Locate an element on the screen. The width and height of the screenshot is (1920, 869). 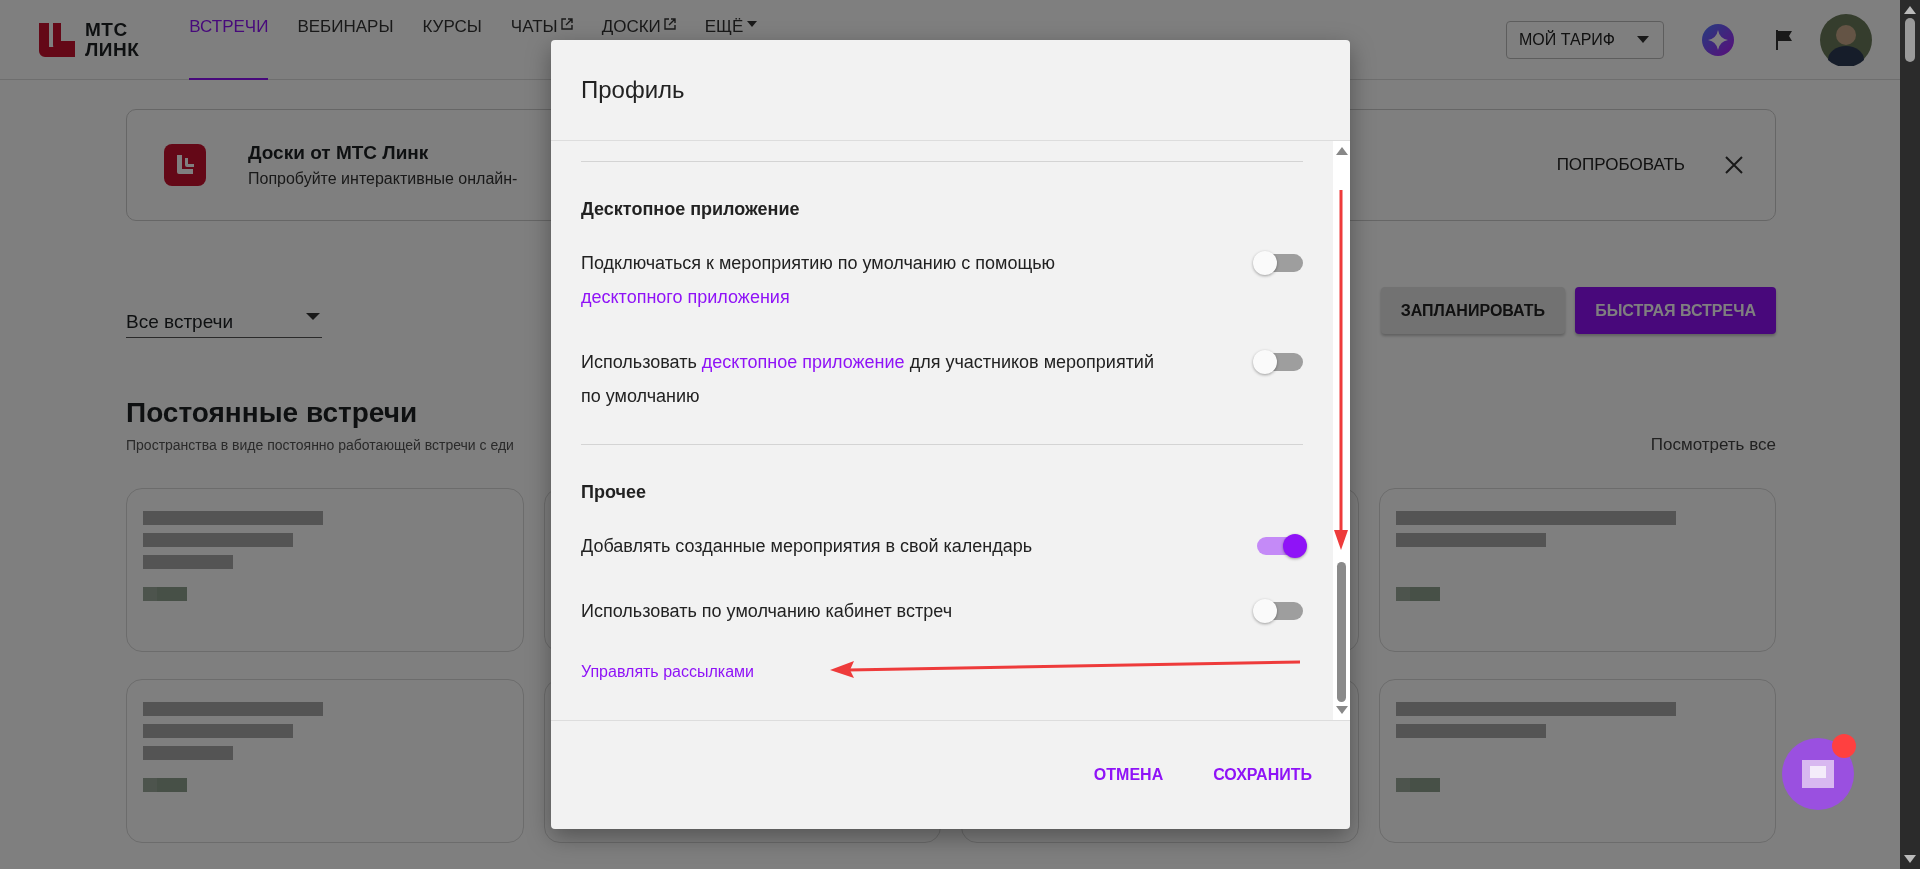
close-icon is located at coordinates (1734, 165).